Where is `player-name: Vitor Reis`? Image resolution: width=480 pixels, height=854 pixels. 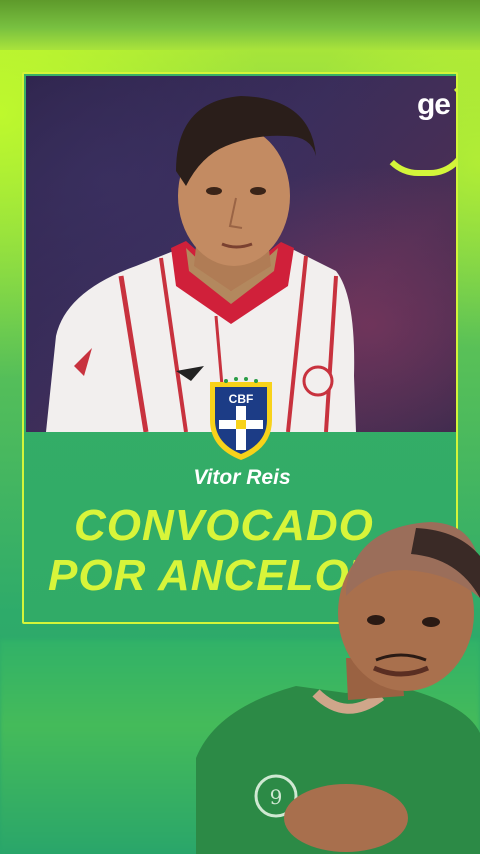
player-name: Vitor Reis is located at coordinates (242, 477).